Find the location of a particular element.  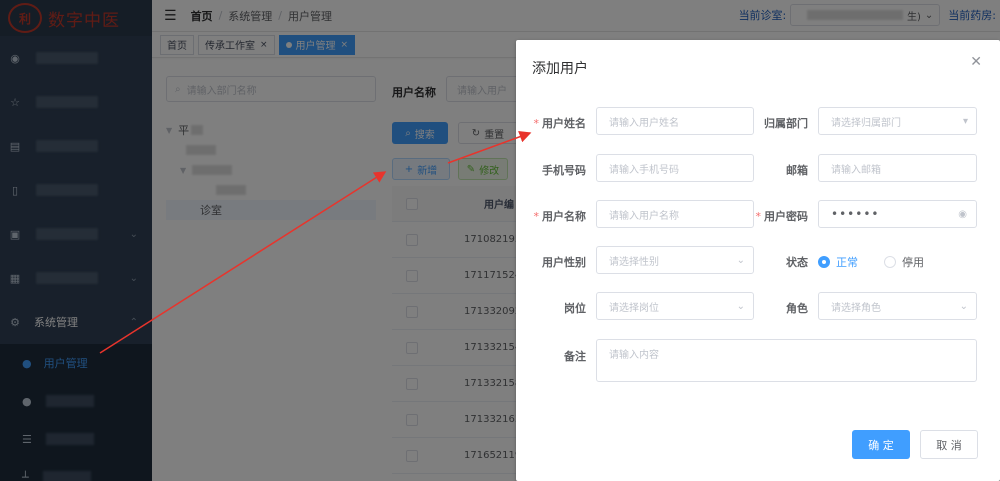

name-label-text: 用户姓名 is located at coordinates (564, 123).